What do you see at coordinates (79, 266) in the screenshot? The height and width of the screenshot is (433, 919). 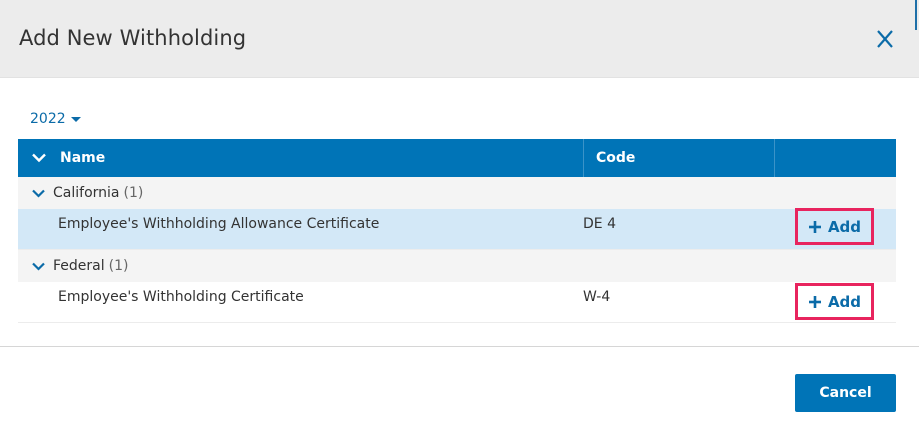 I see `group-label: Federal` at bounding box center [79, 266].